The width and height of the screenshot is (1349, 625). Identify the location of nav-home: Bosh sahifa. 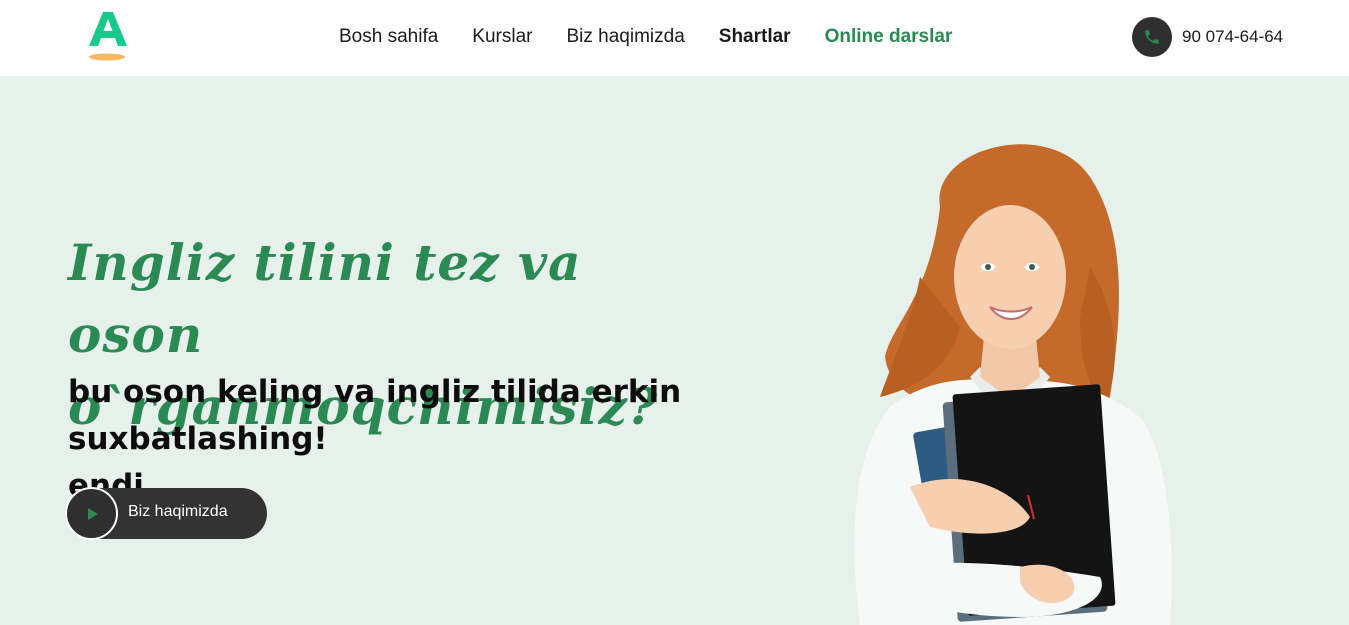
(388, 37).